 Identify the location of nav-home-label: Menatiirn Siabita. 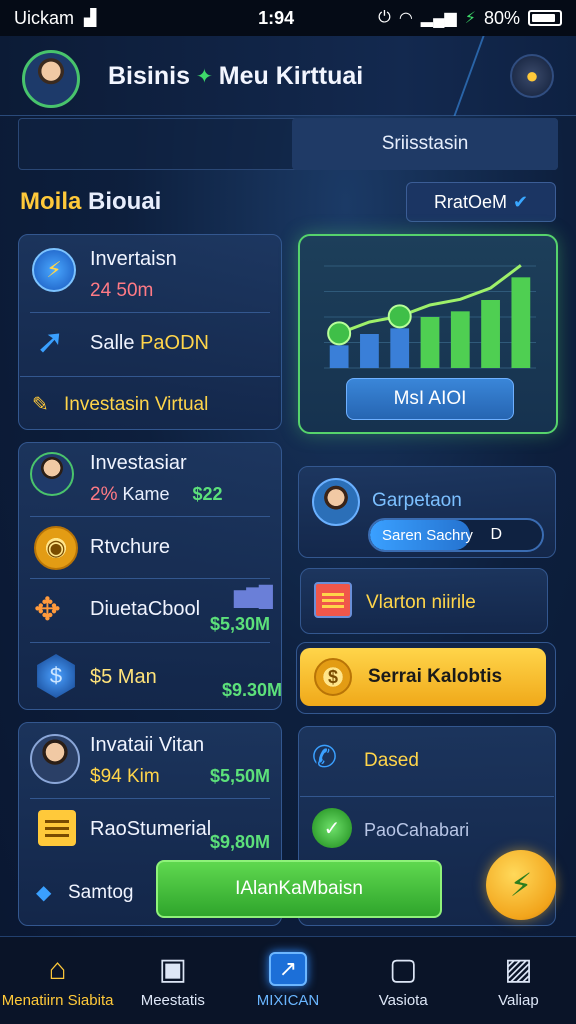
(57, 1000).